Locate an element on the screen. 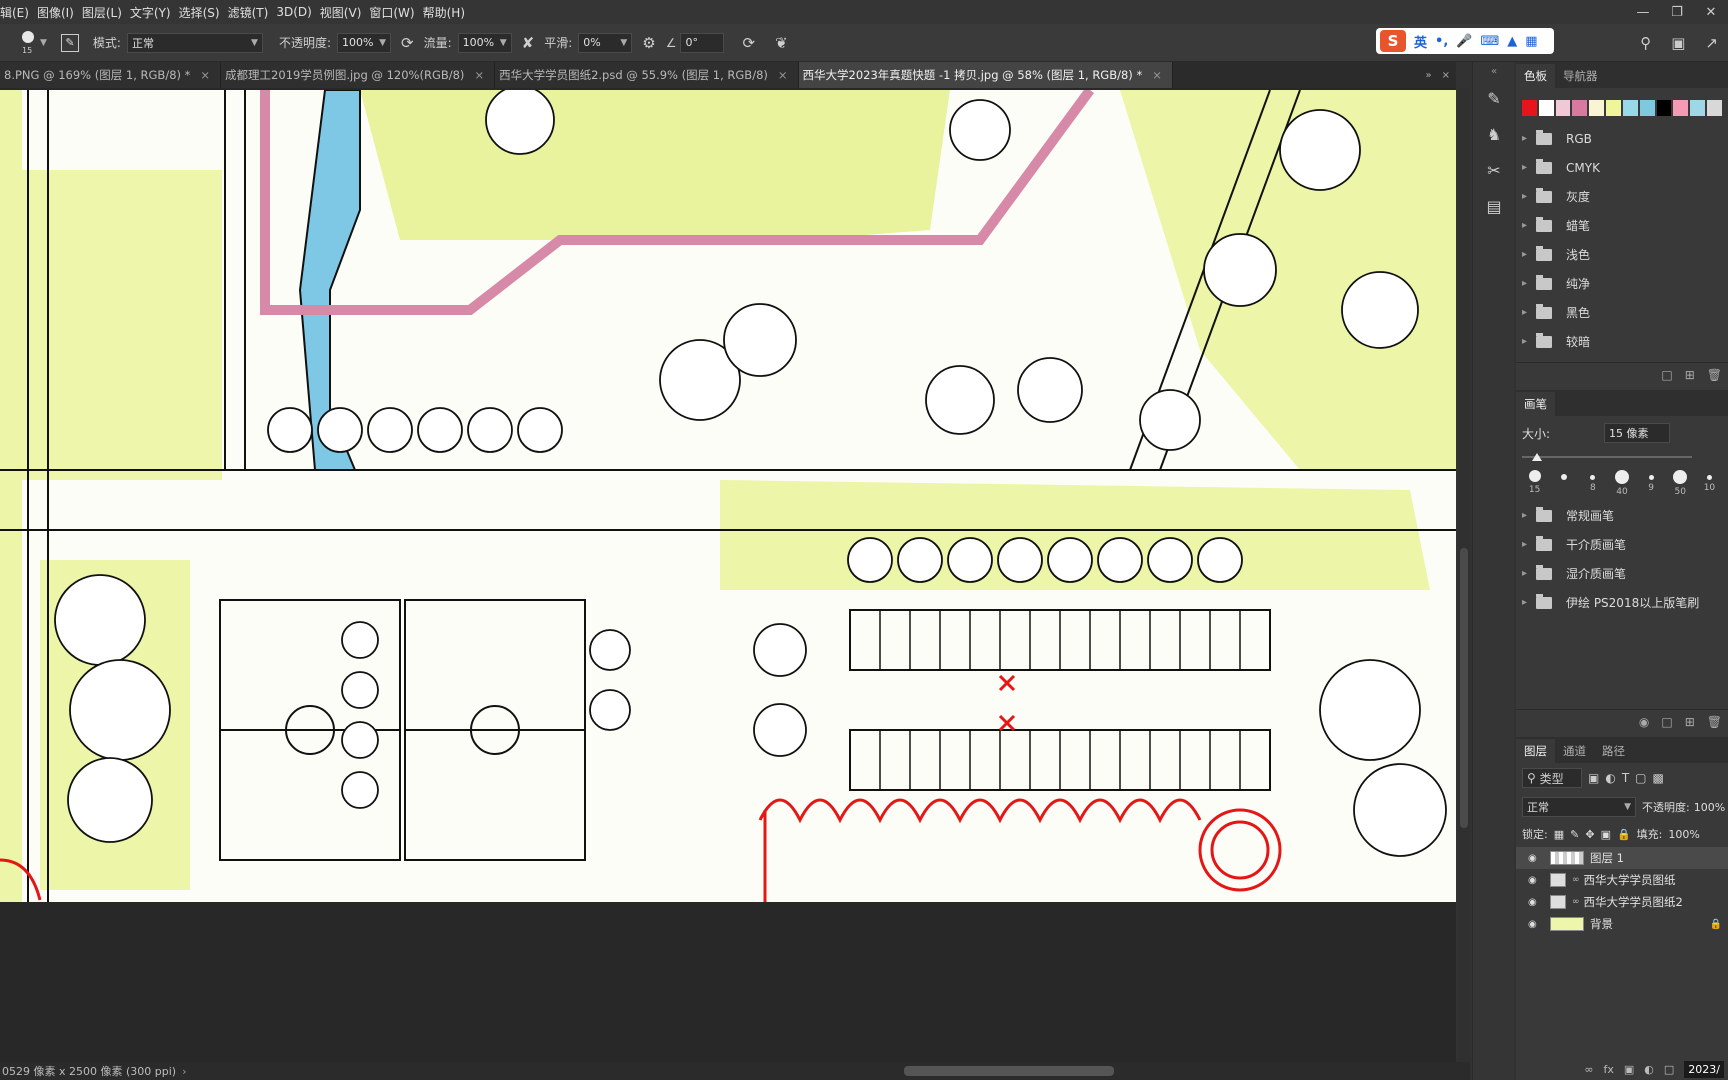  swatch-group: ▸ 纯净 is located at coordinates (1622, 283).